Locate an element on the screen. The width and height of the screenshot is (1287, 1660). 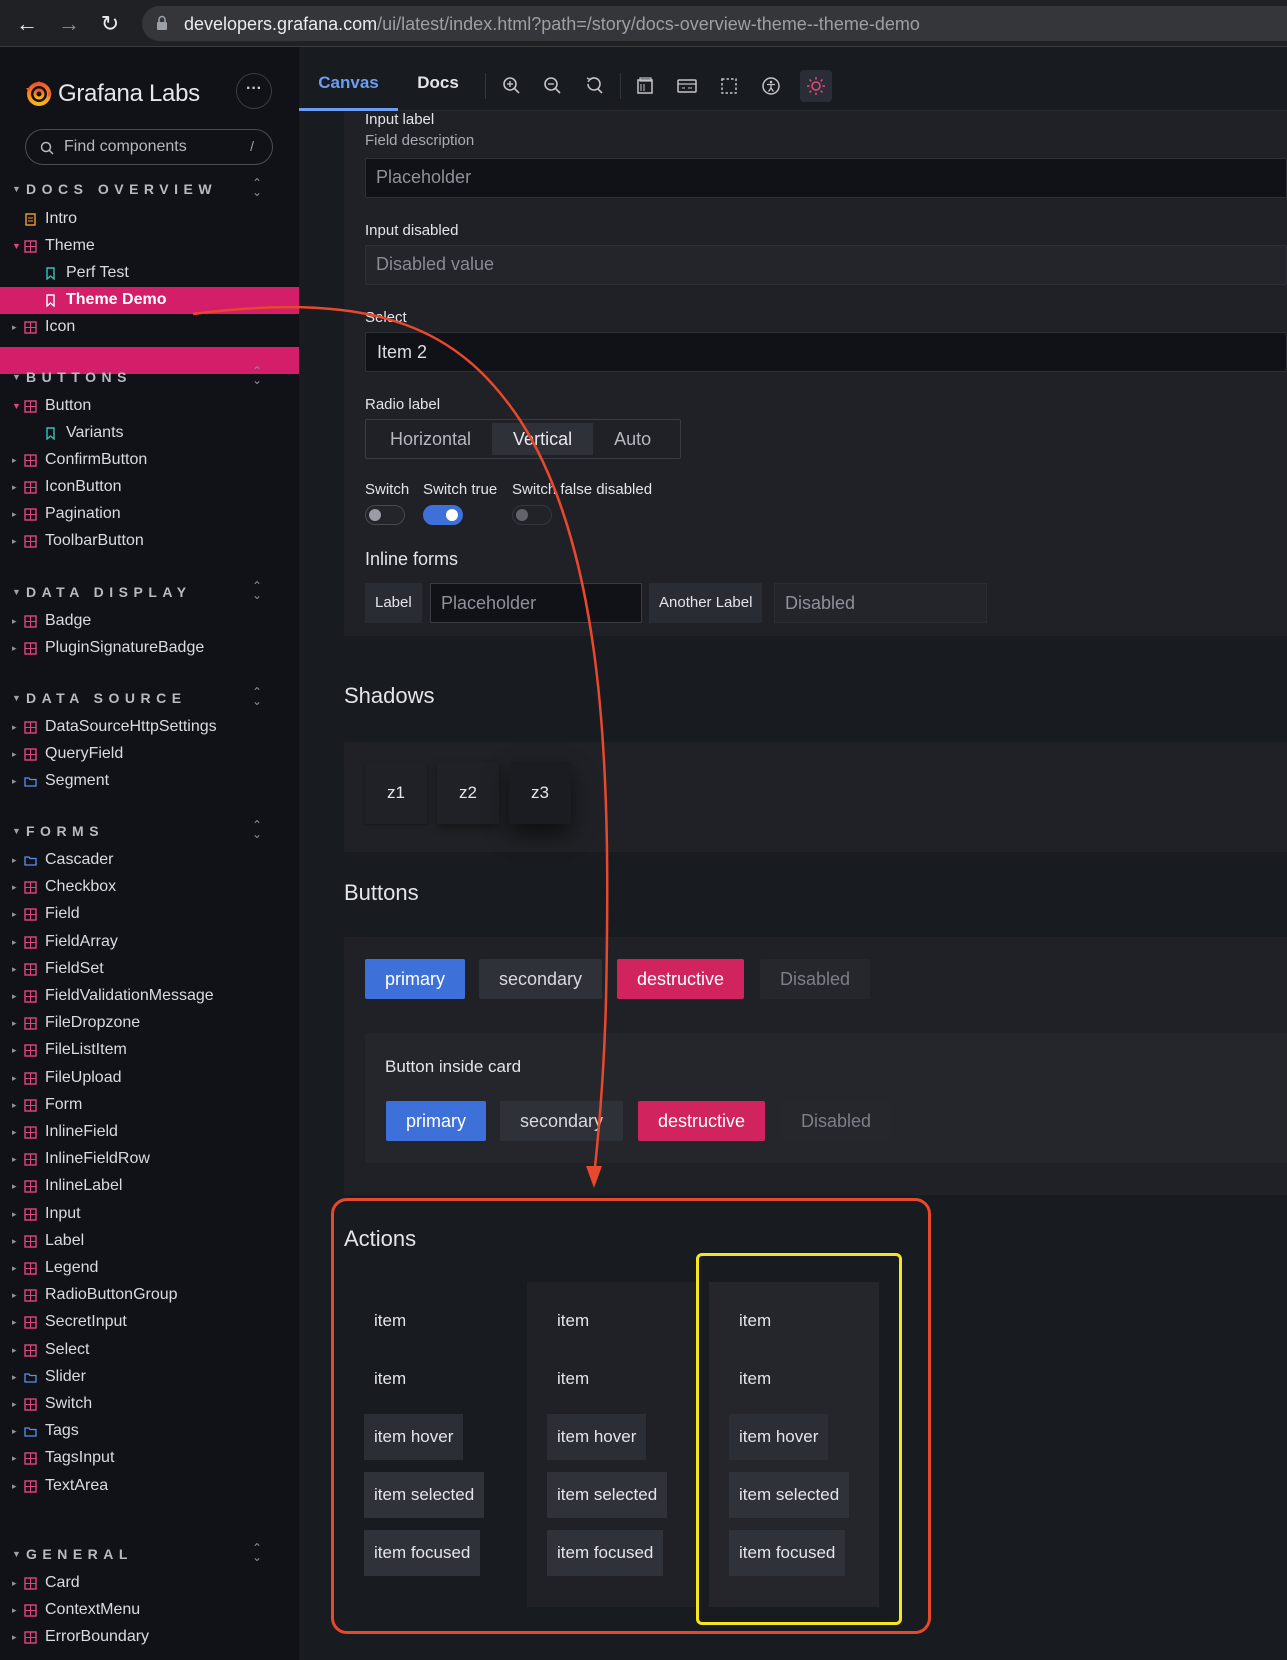
section-forms: ▼ FORMS ⌃ ⌄ is located at coordinates (149, 831).